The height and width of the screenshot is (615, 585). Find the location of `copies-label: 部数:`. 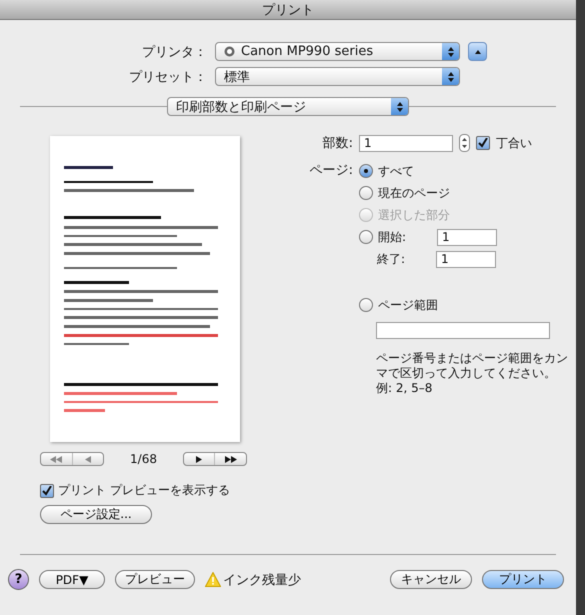

copies-label: 部数: is located at coordinates (337, 143).